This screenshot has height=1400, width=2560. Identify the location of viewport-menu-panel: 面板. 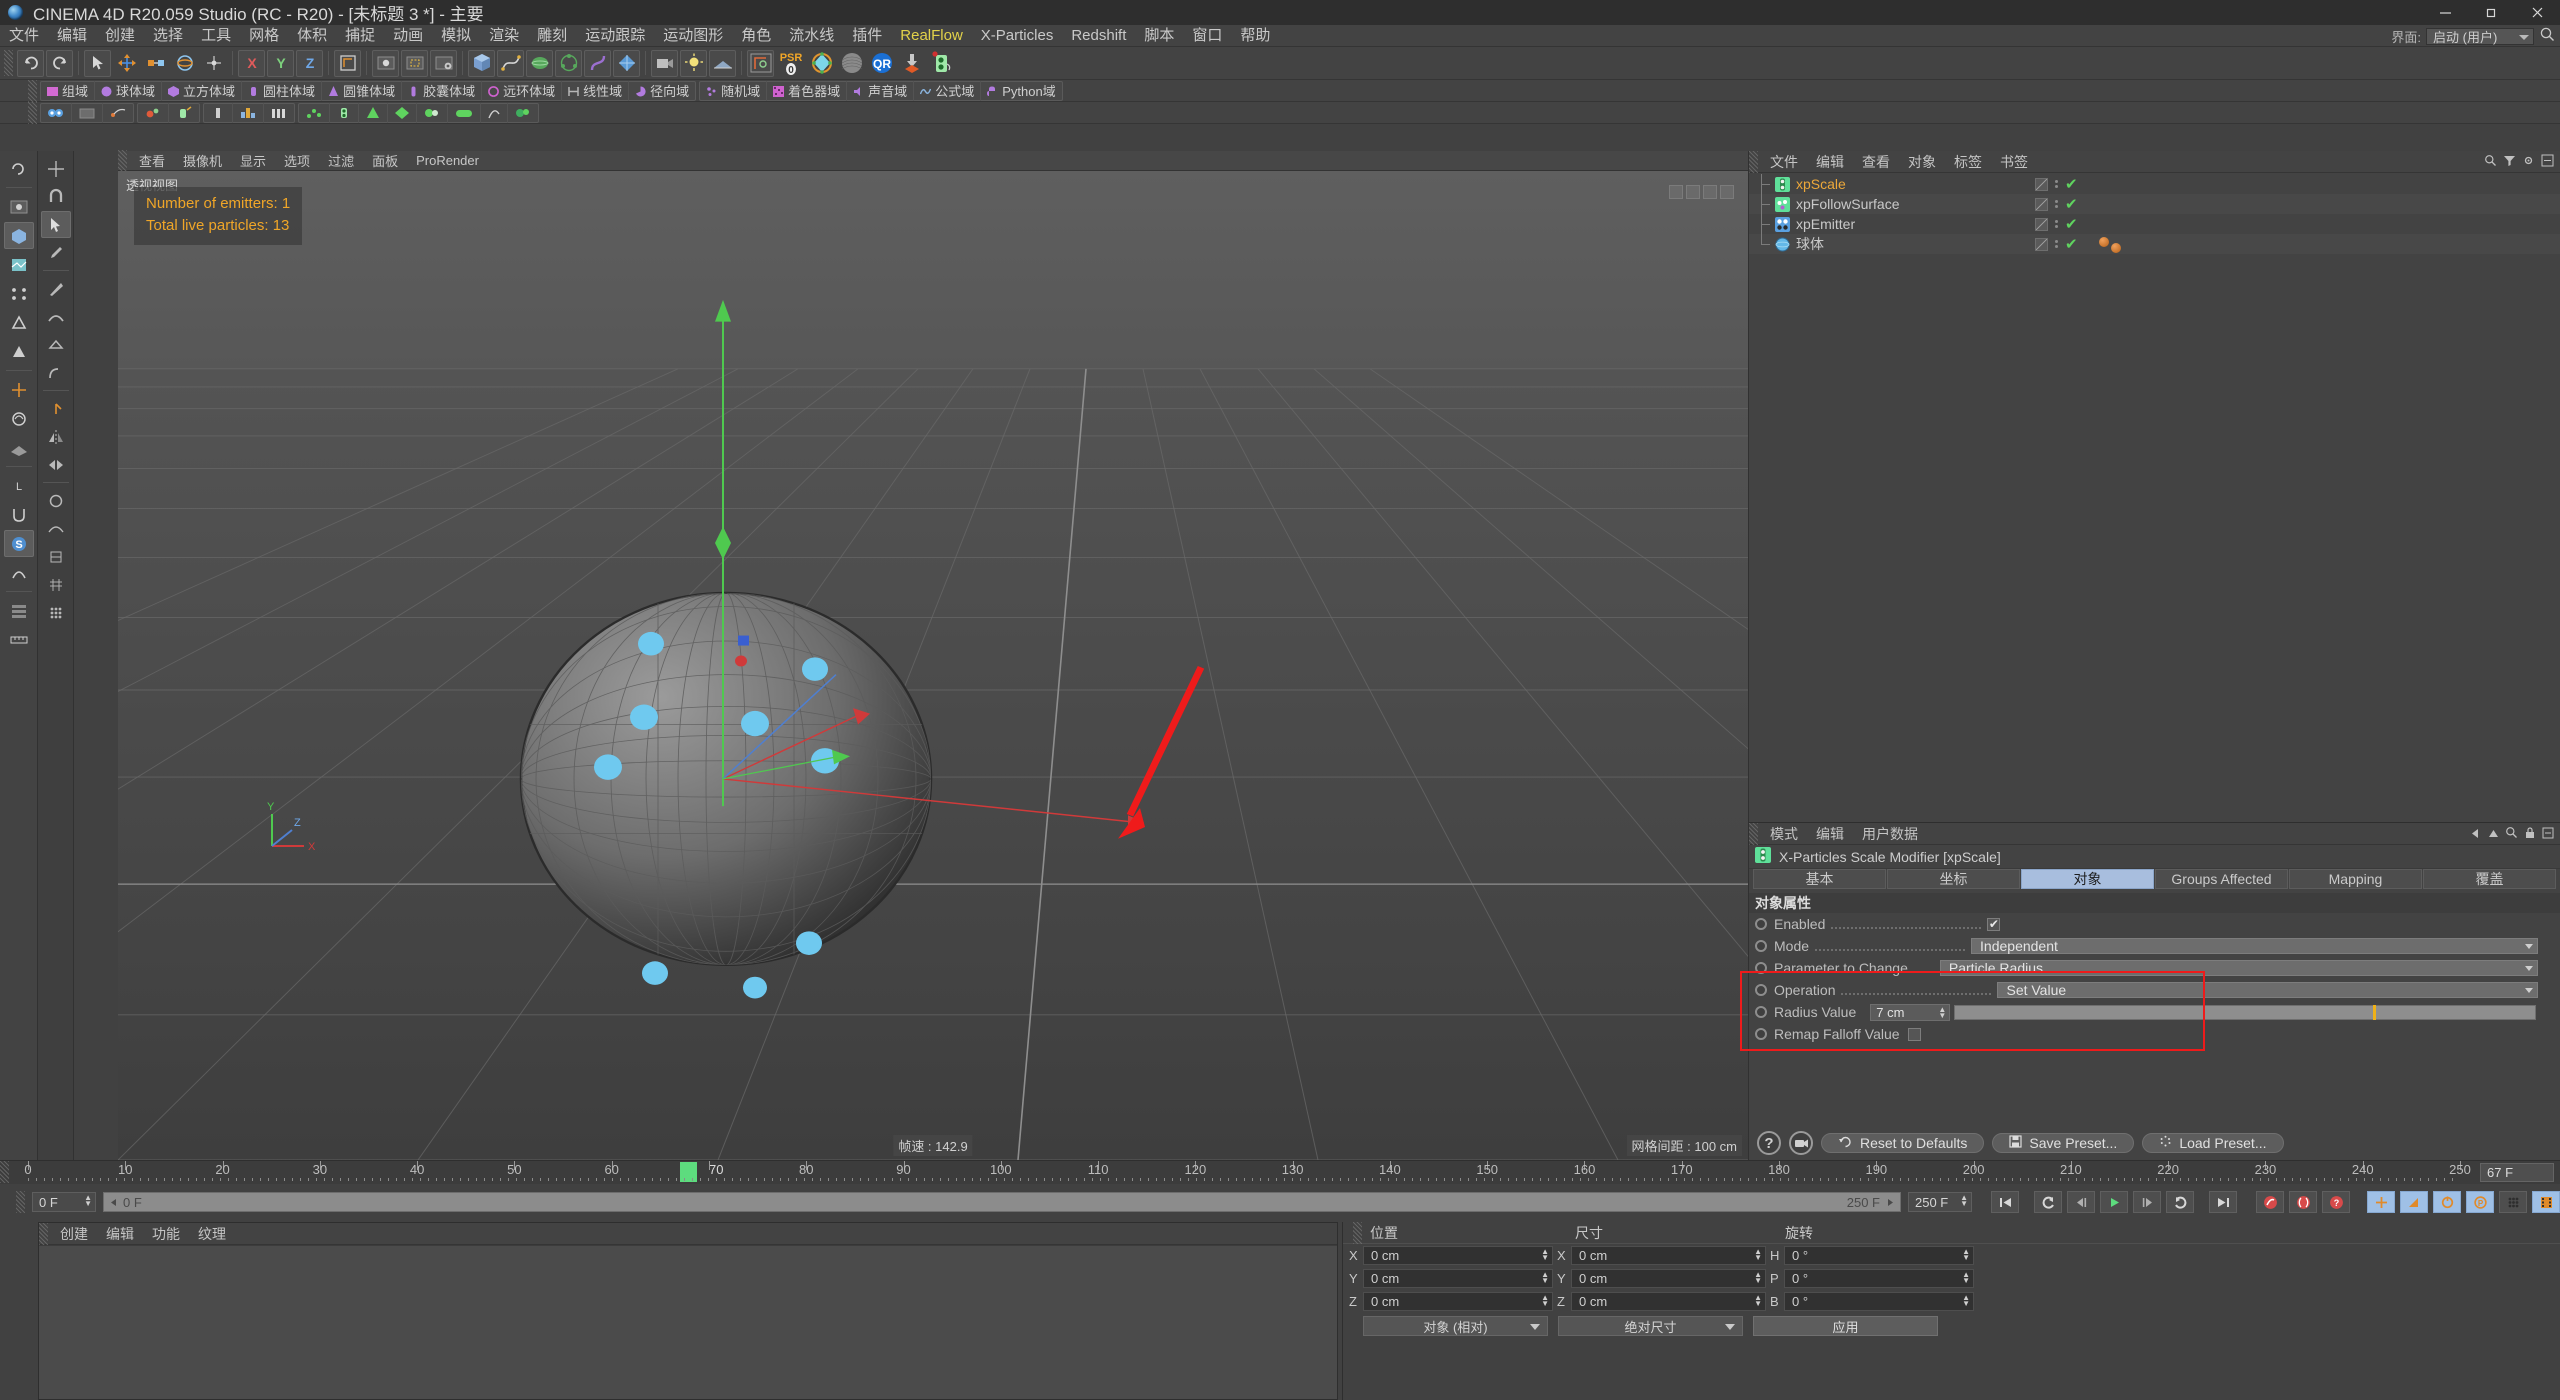
(385, 160).